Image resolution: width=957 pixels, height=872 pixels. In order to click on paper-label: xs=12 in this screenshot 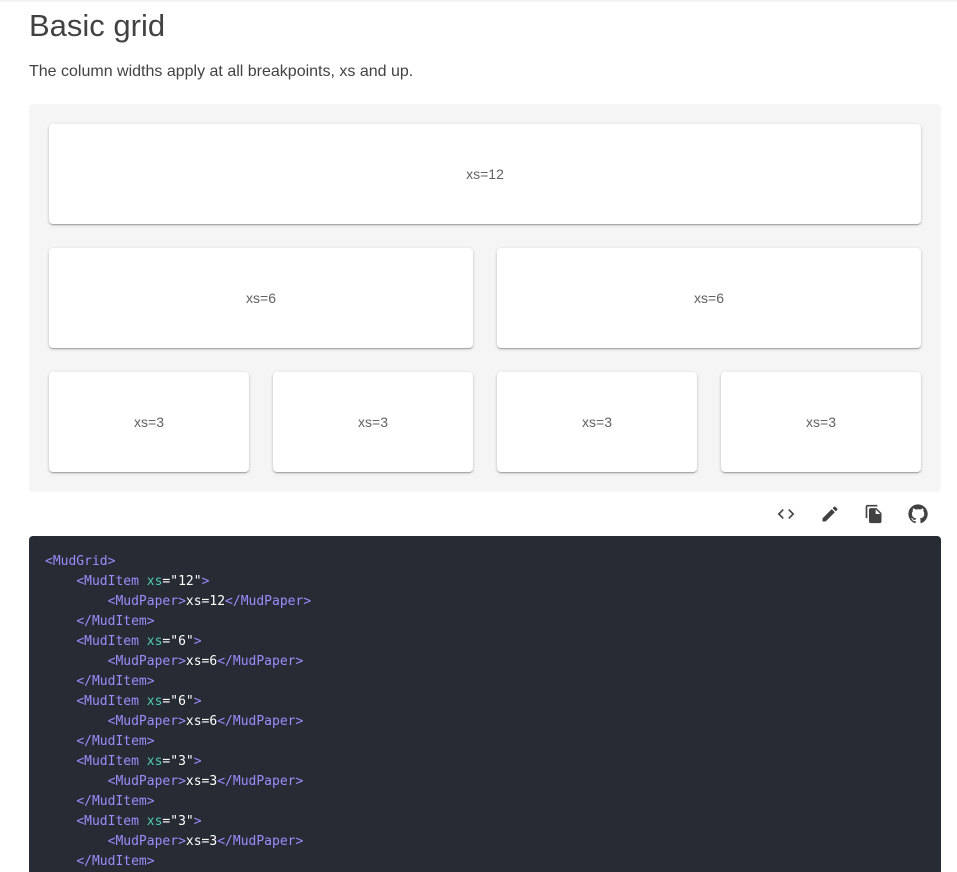, I will do `click(485, 174)`.